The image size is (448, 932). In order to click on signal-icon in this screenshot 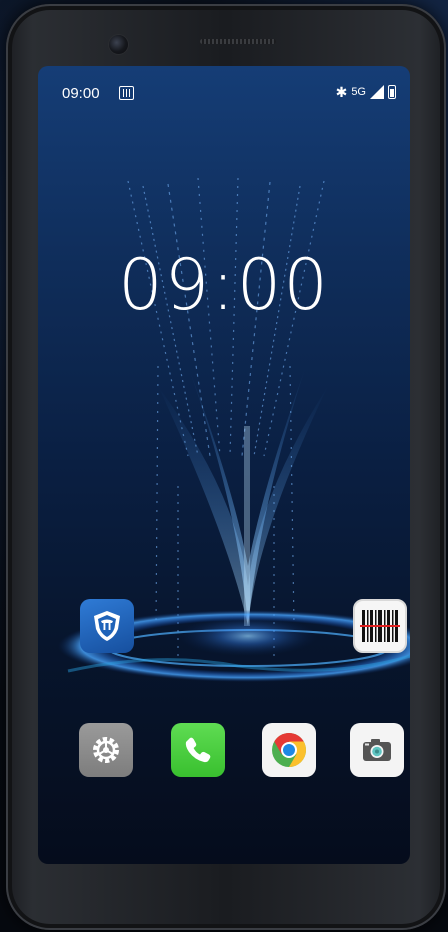, I will do `click(377, 92)`.